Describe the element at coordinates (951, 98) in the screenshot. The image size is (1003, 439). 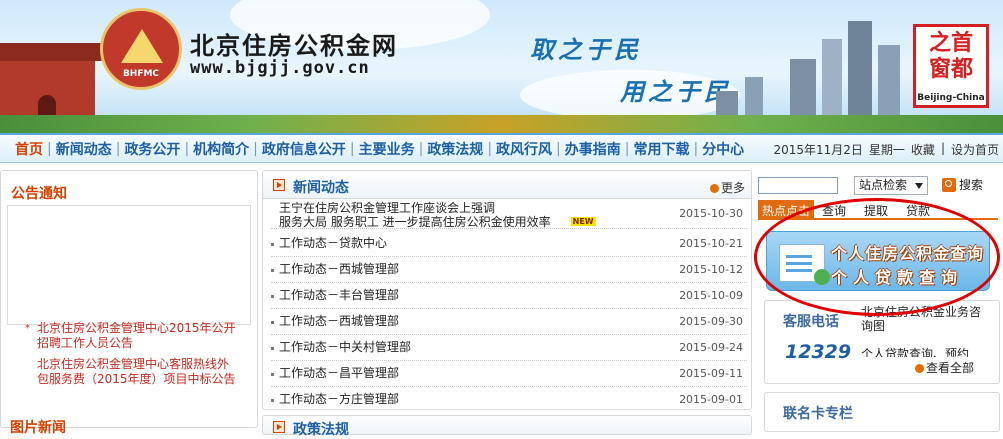
I see `badge-subtitle: Beijing-China` at that location.